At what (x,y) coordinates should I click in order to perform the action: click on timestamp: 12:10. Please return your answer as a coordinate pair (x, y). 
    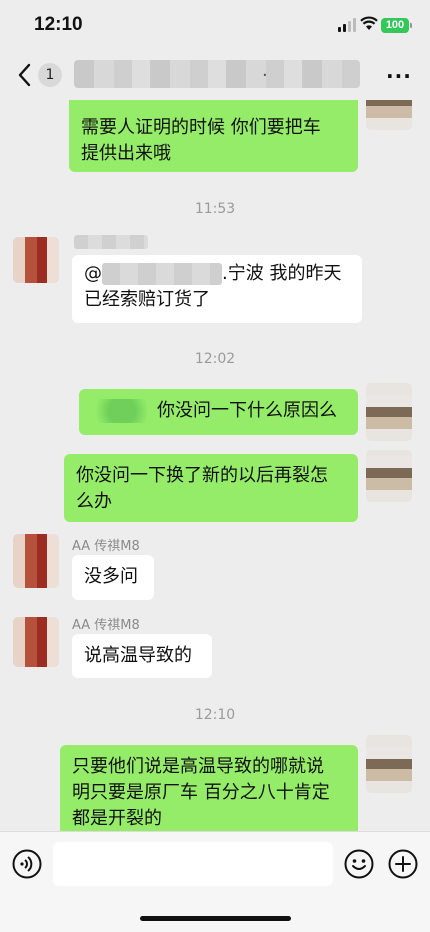
    Looking at the image, I should click on (215, 715).